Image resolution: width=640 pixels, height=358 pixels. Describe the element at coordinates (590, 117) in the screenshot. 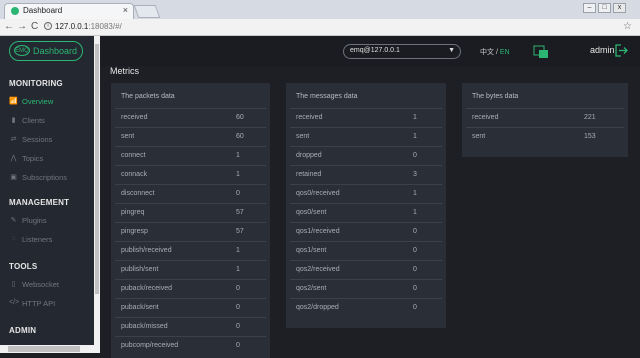

I see `metric-value: 221` at that location.